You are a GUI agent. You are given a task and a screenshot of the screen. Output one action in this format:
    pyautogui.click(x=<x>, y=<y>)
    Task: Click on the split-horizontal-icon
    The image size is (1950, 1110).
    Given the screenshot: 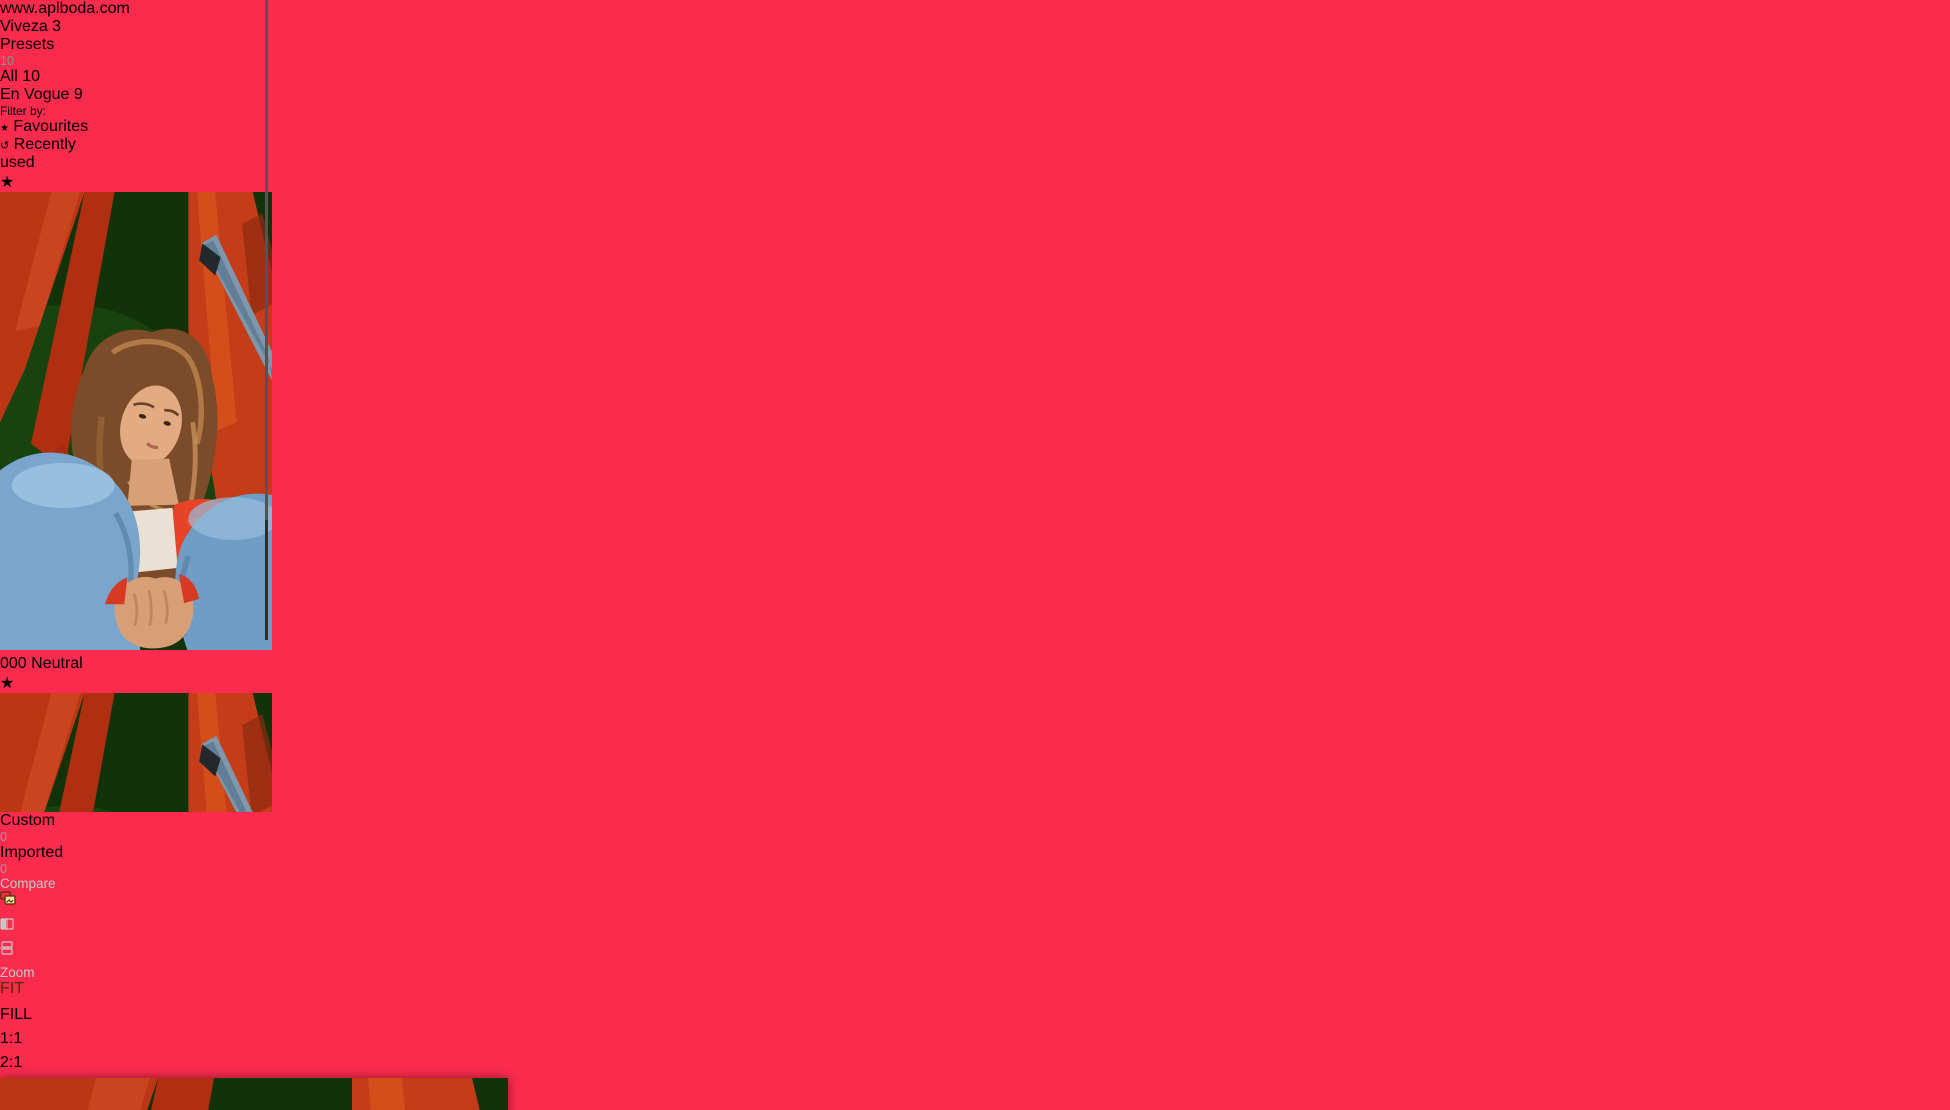 What is the action you would take?
    pyautogui.click(x=7, y=948)
    